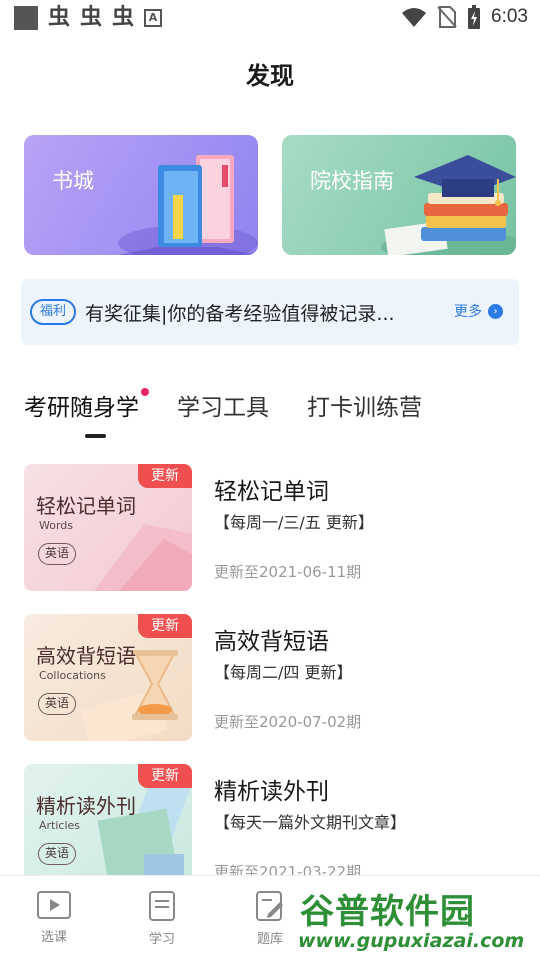 This screenshot has width=540, height=960. What do you see at coordinates (269, 939) in the screenshot?
I see `nav-label: 题库` at bounding box center [269, 939].